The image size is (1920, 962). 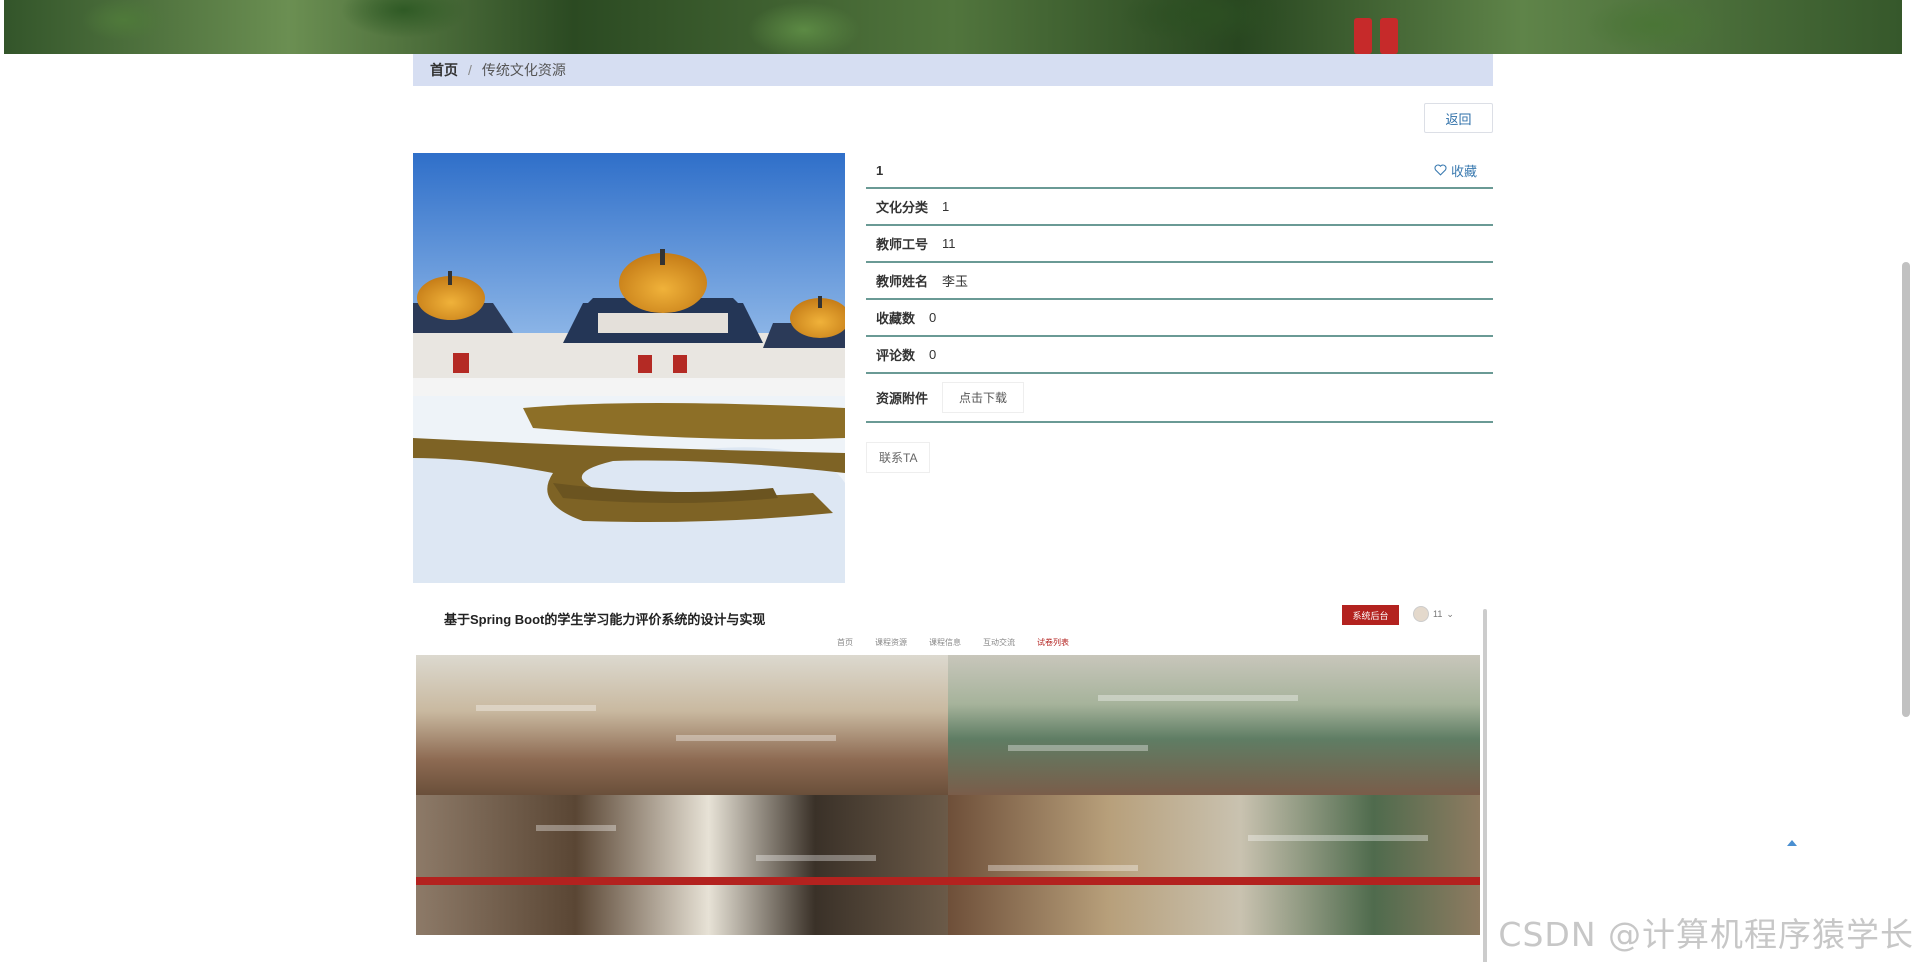 What do you see at coordinates (1458, 118) in the screenshot?
I see `back-button: 返回` at bounding box center [1458, 118].